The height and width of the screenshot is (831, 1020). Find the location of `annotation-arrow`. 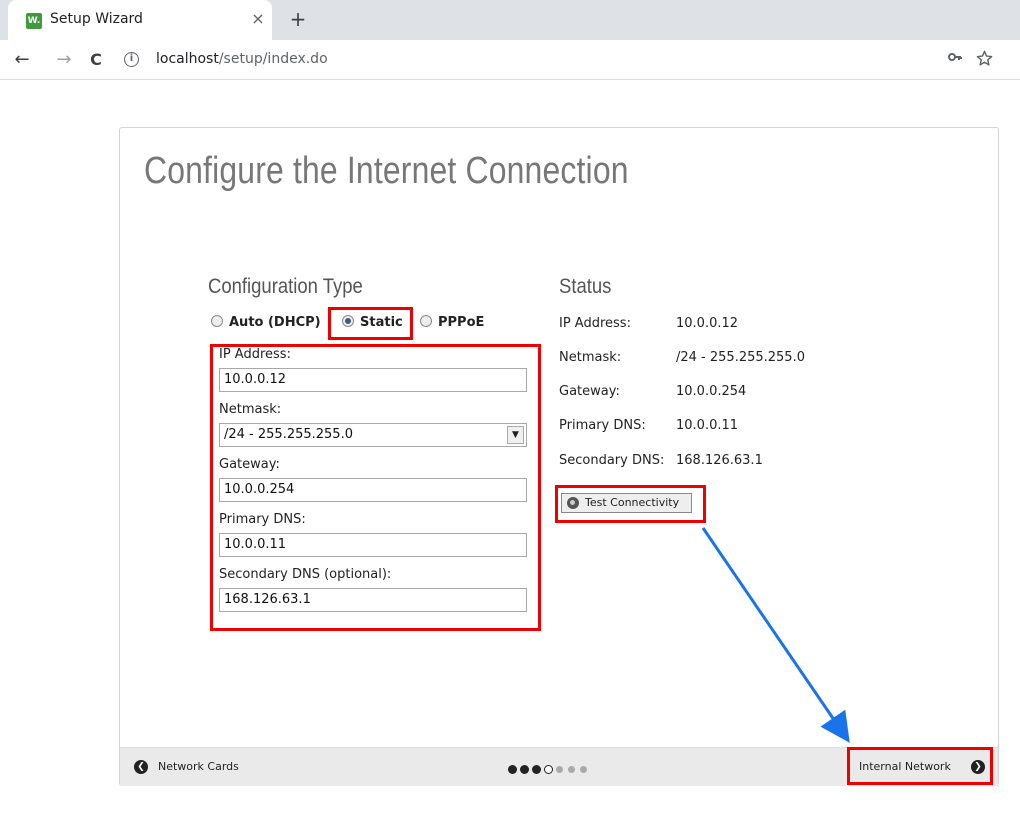

annotation-arrow is located at coordinates (775, 635).